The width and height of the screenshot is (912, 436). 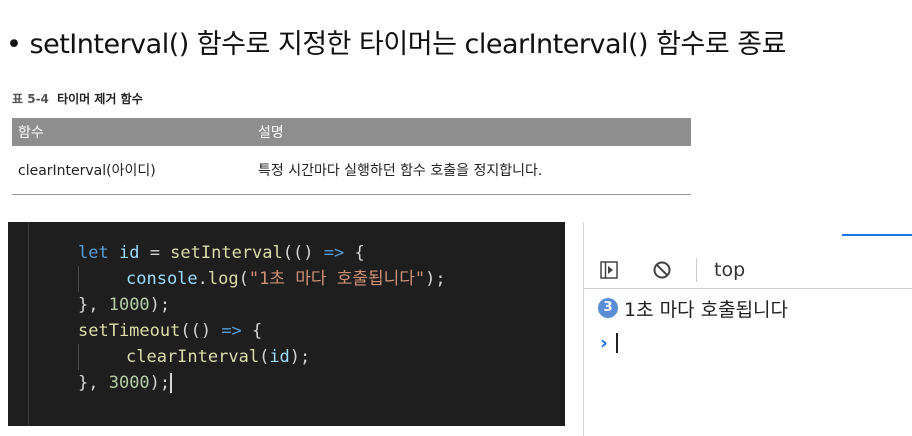 What do you see at coordinates (223, 279) in the screenshot?
I see `code-token: log` at bounding box center [223, 279].